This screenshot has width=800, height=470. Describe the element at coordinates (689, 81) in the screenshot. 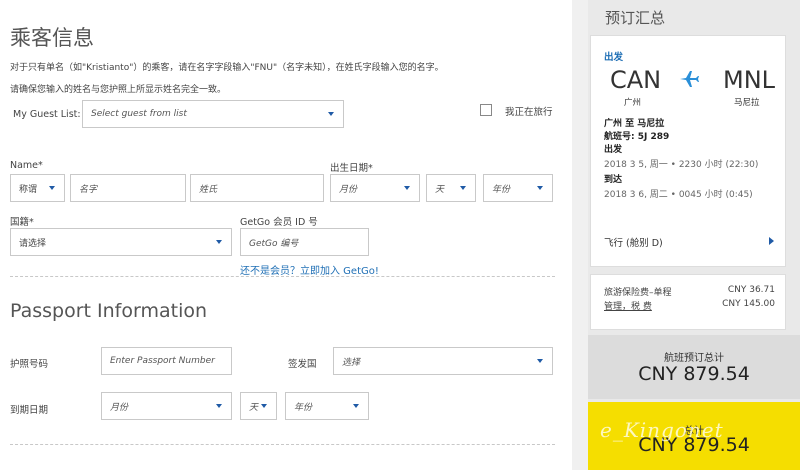

I see `plane-icon` at that location.